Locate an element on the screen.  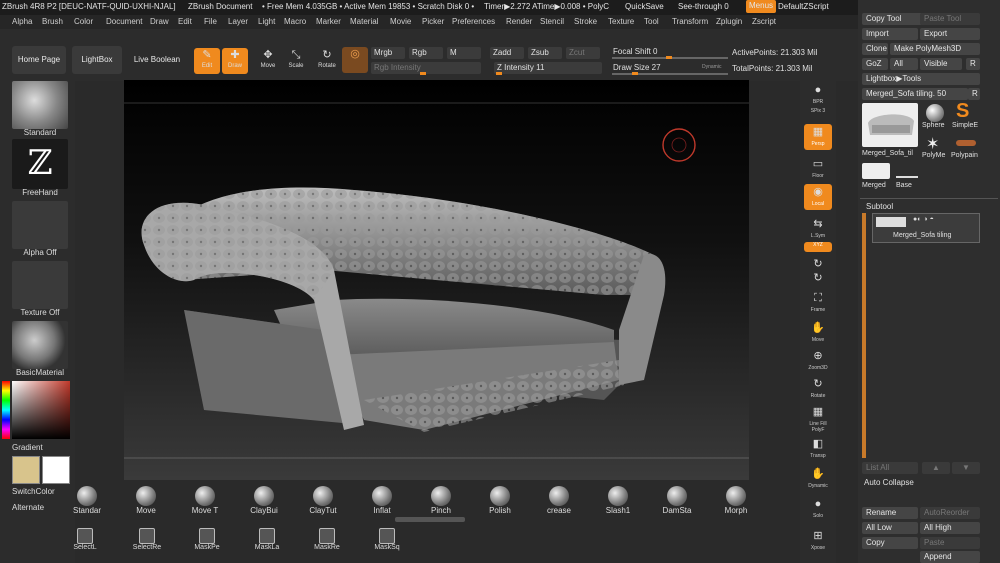
lightbox-button: LightBox is located at coordinates (97, 60).